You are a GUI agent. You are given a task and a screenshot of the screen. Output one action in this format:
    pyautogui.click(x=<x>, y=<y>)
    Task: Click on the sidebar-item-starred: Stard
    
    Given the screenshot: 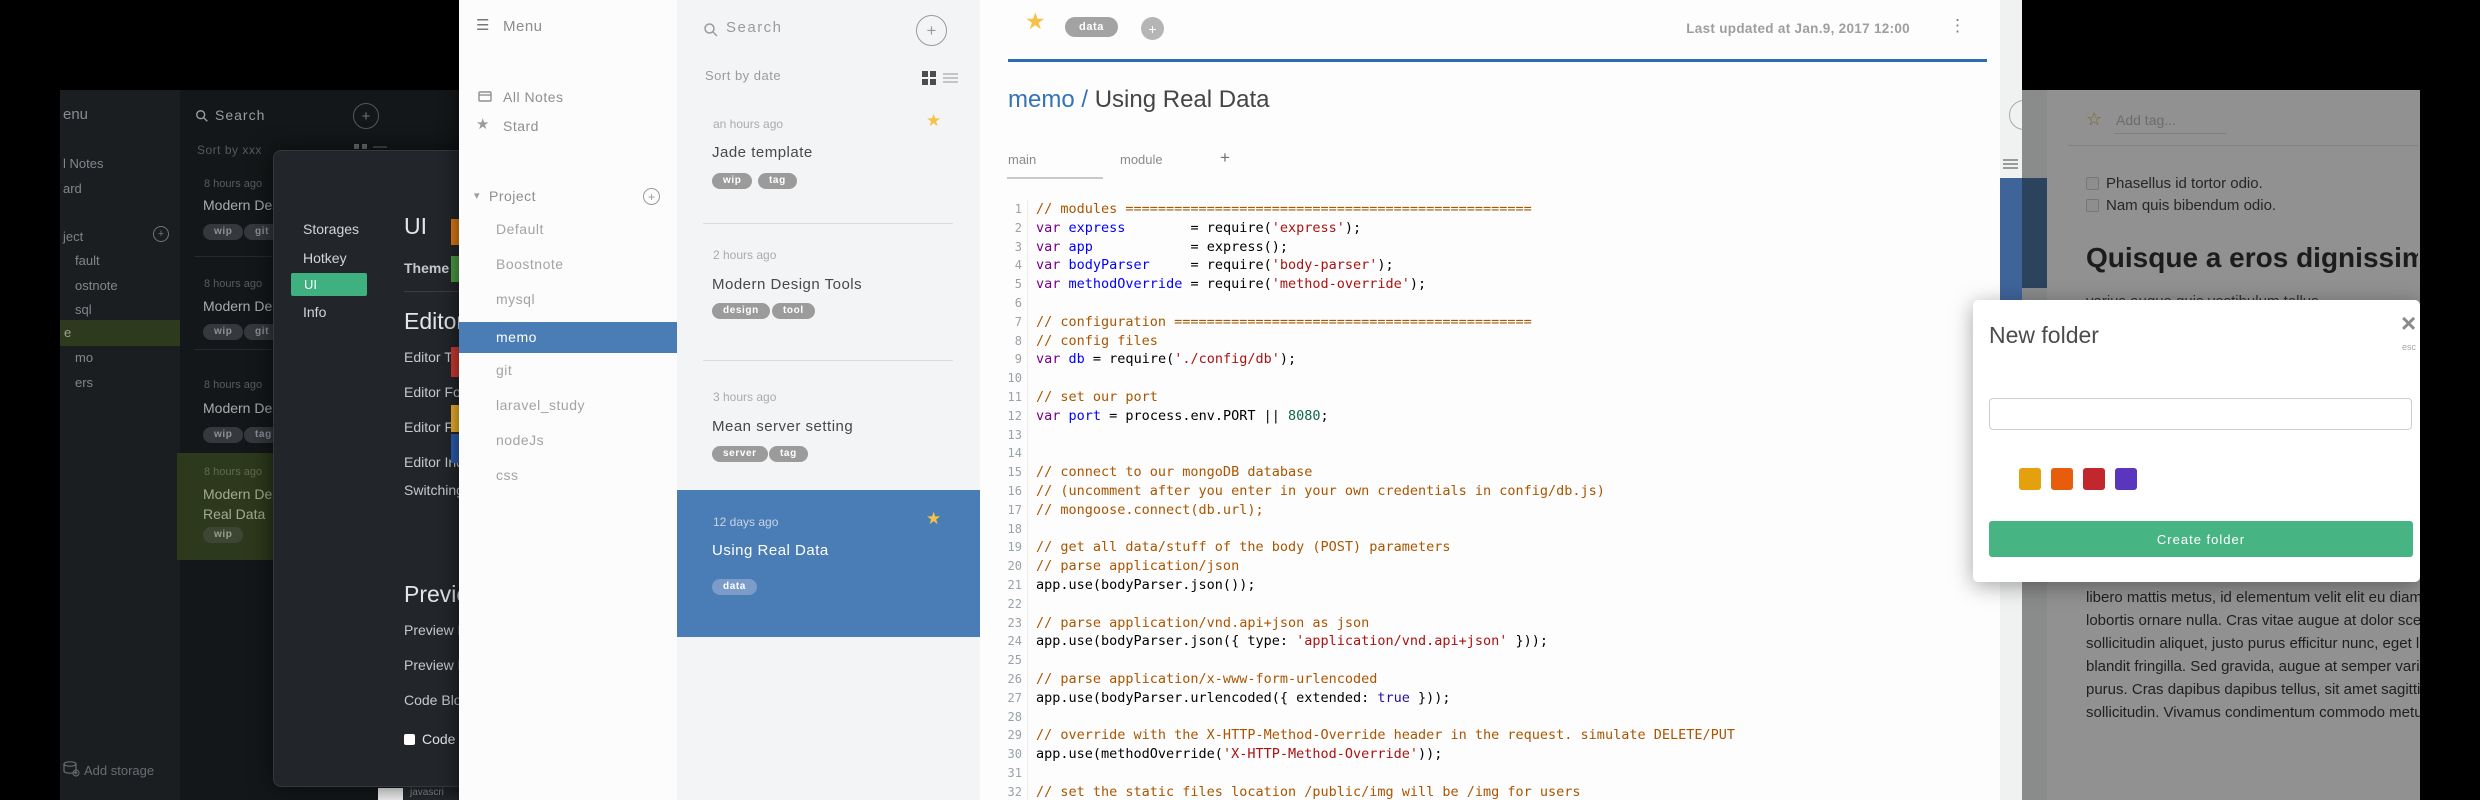 What is the action you would take?
    pyautogui.click(x=521, y=126)
    